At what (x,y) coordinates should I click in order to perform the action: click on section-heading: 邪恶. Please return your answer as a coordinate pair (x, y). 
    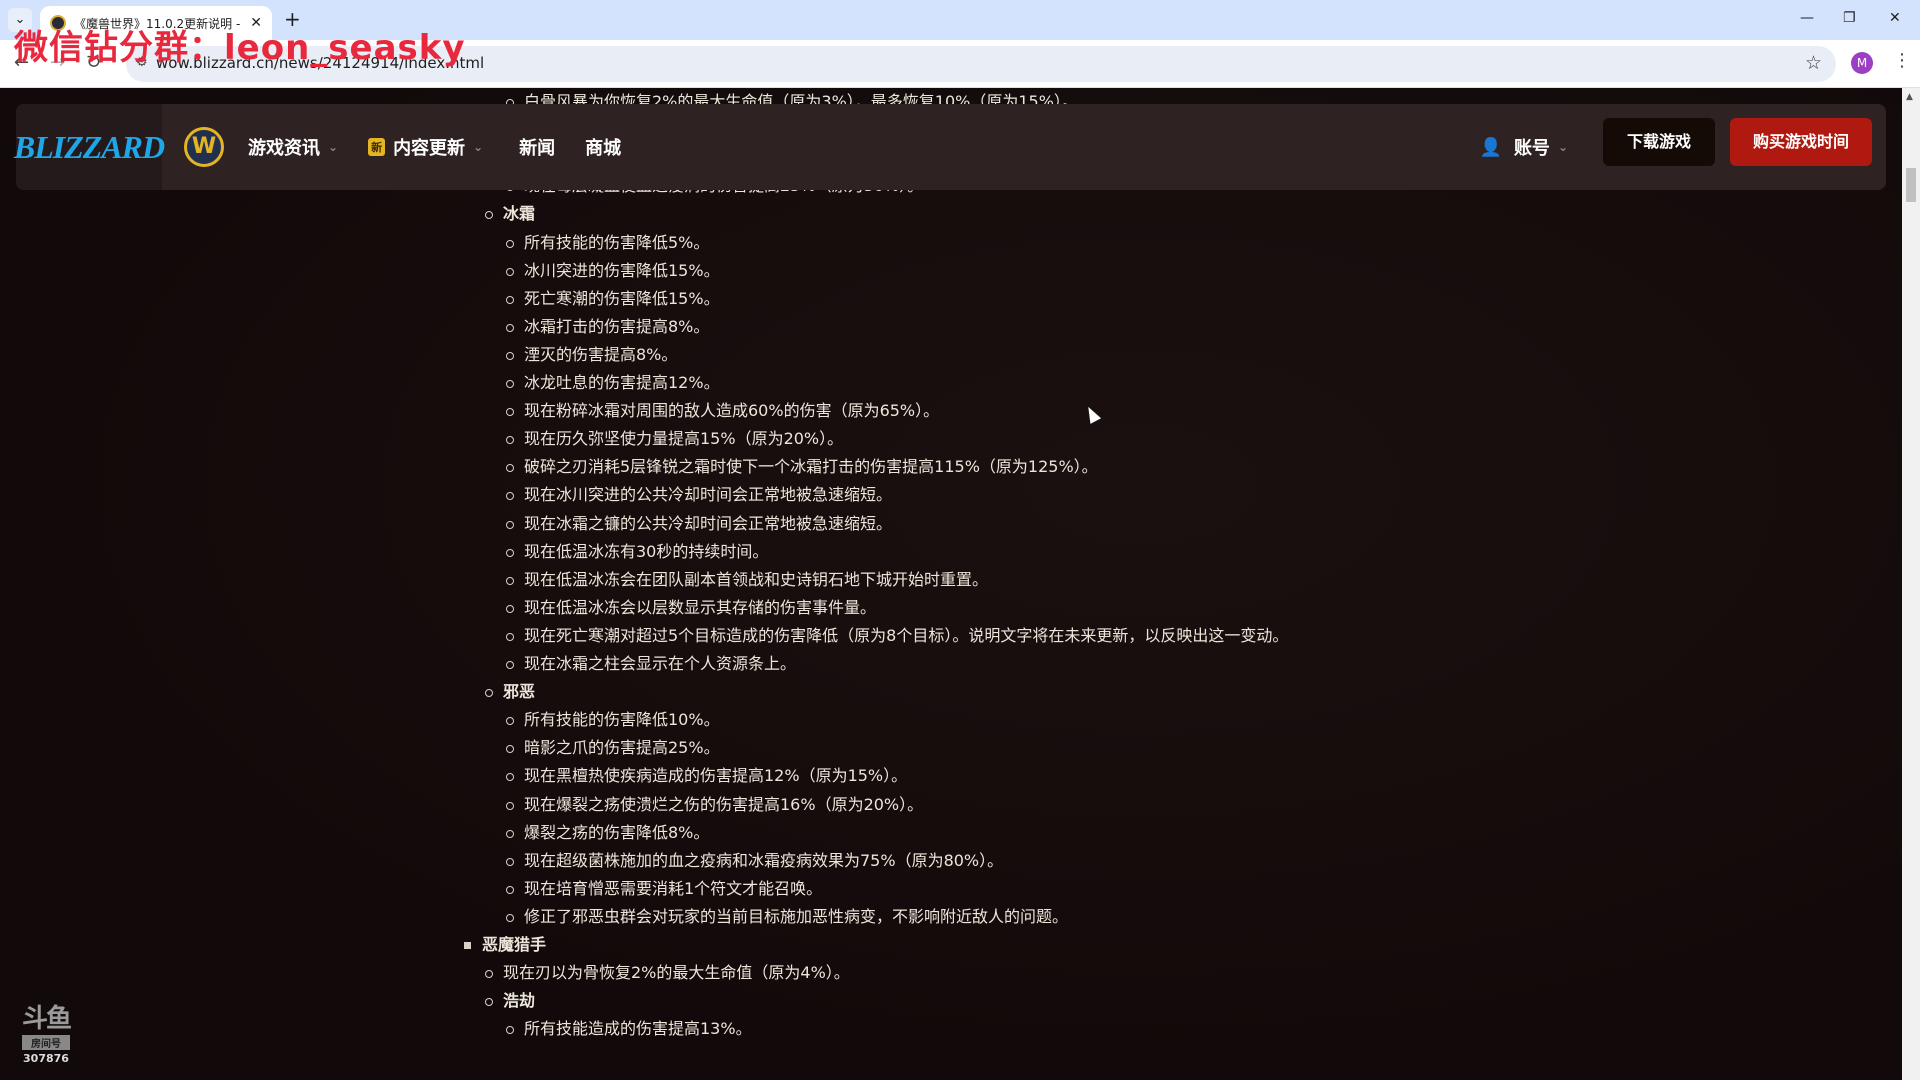
    Looking at the image, I should click on (510, 692).